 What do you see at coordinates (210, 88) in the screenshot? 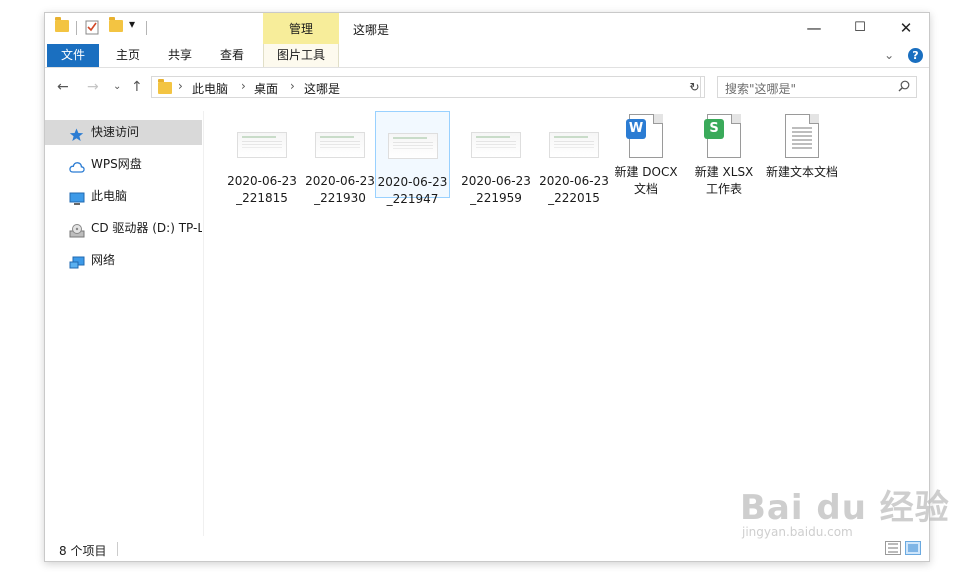
I see `breadcrumb-this-pc: 此电脑` at bounding box center [210, 88].